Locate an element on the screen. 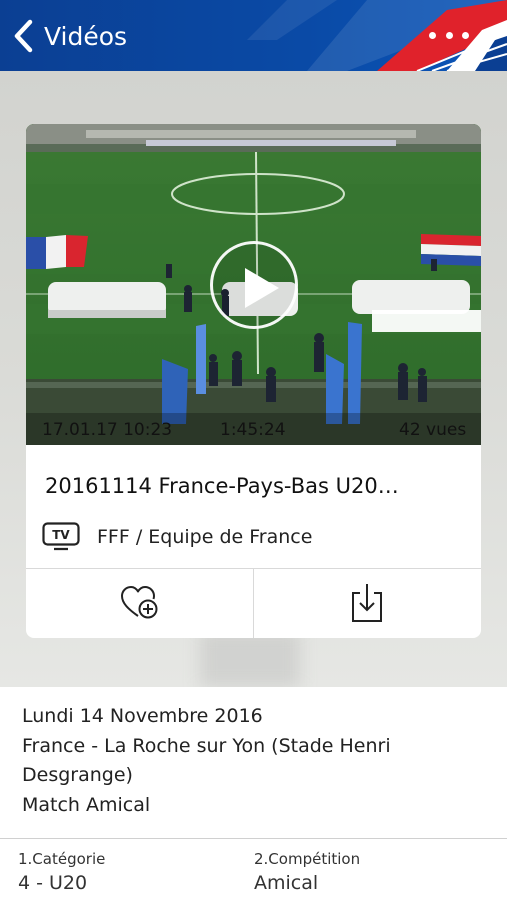 Image resolution: width=507 pixels, height=900 pixels. video-meta-bar: 17.01.17 10:23 1:45:24 42 vues is located at coordinates (253, 429).